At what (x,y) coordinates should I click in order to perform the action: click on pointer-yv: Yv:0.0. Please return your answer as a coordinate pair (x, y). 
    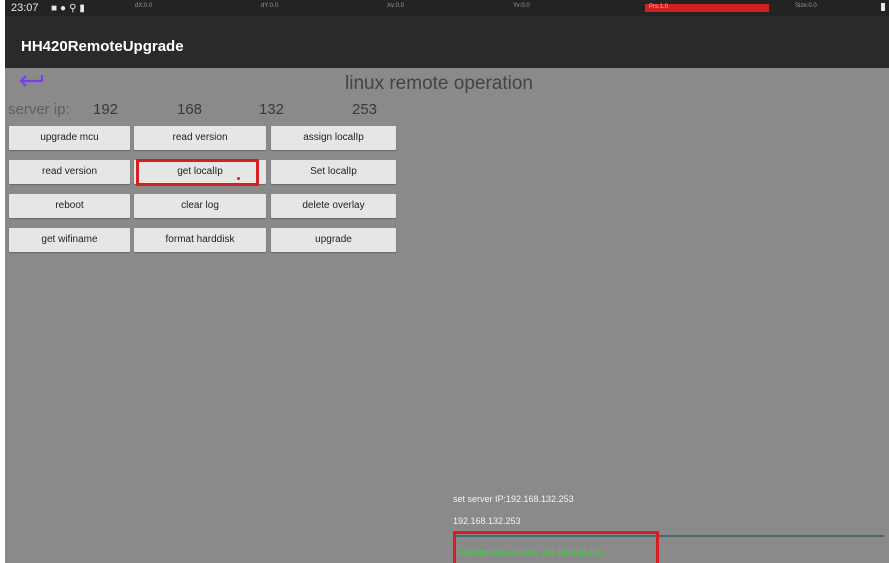
    Looking at the image, I should click on (521, 6).